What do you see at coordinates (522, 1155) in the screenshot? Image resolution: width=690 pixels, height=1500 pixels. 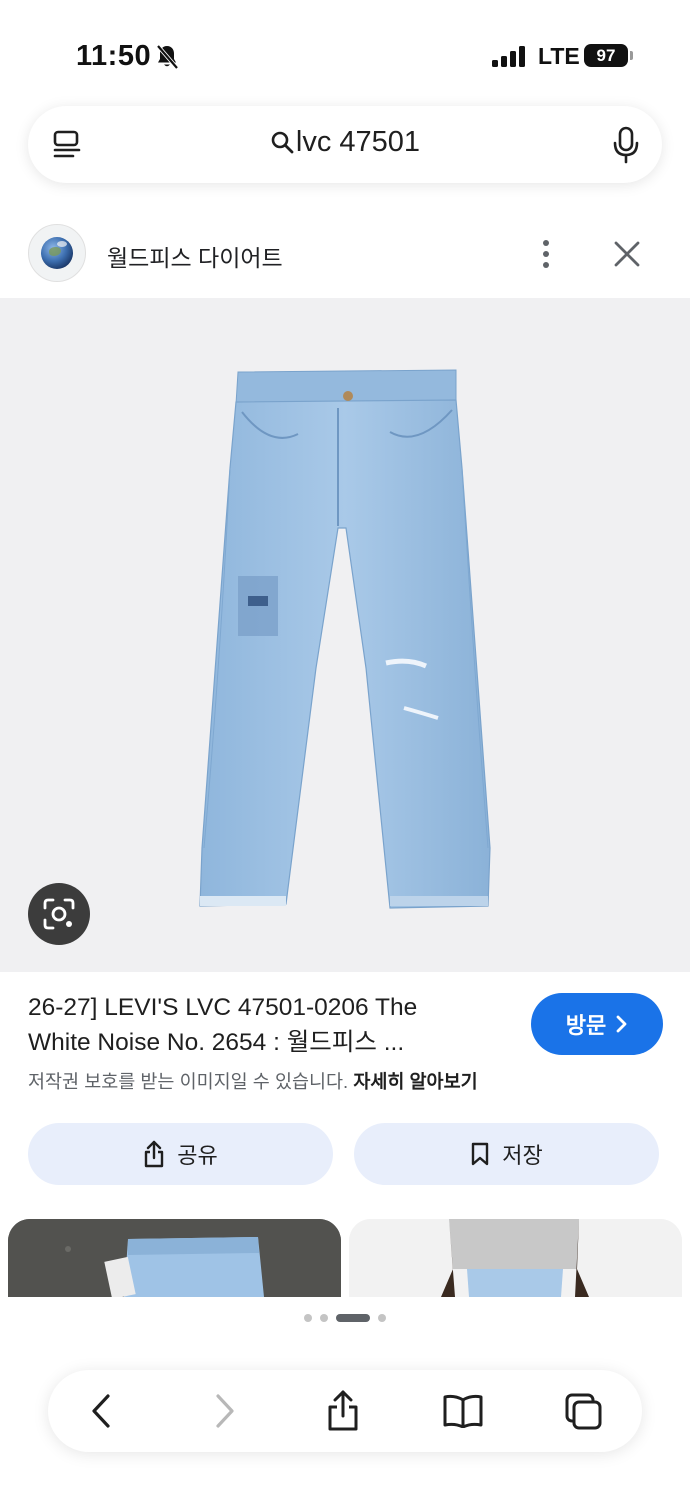 I see `save-label: 저장` at bounding box center [522, 1155].